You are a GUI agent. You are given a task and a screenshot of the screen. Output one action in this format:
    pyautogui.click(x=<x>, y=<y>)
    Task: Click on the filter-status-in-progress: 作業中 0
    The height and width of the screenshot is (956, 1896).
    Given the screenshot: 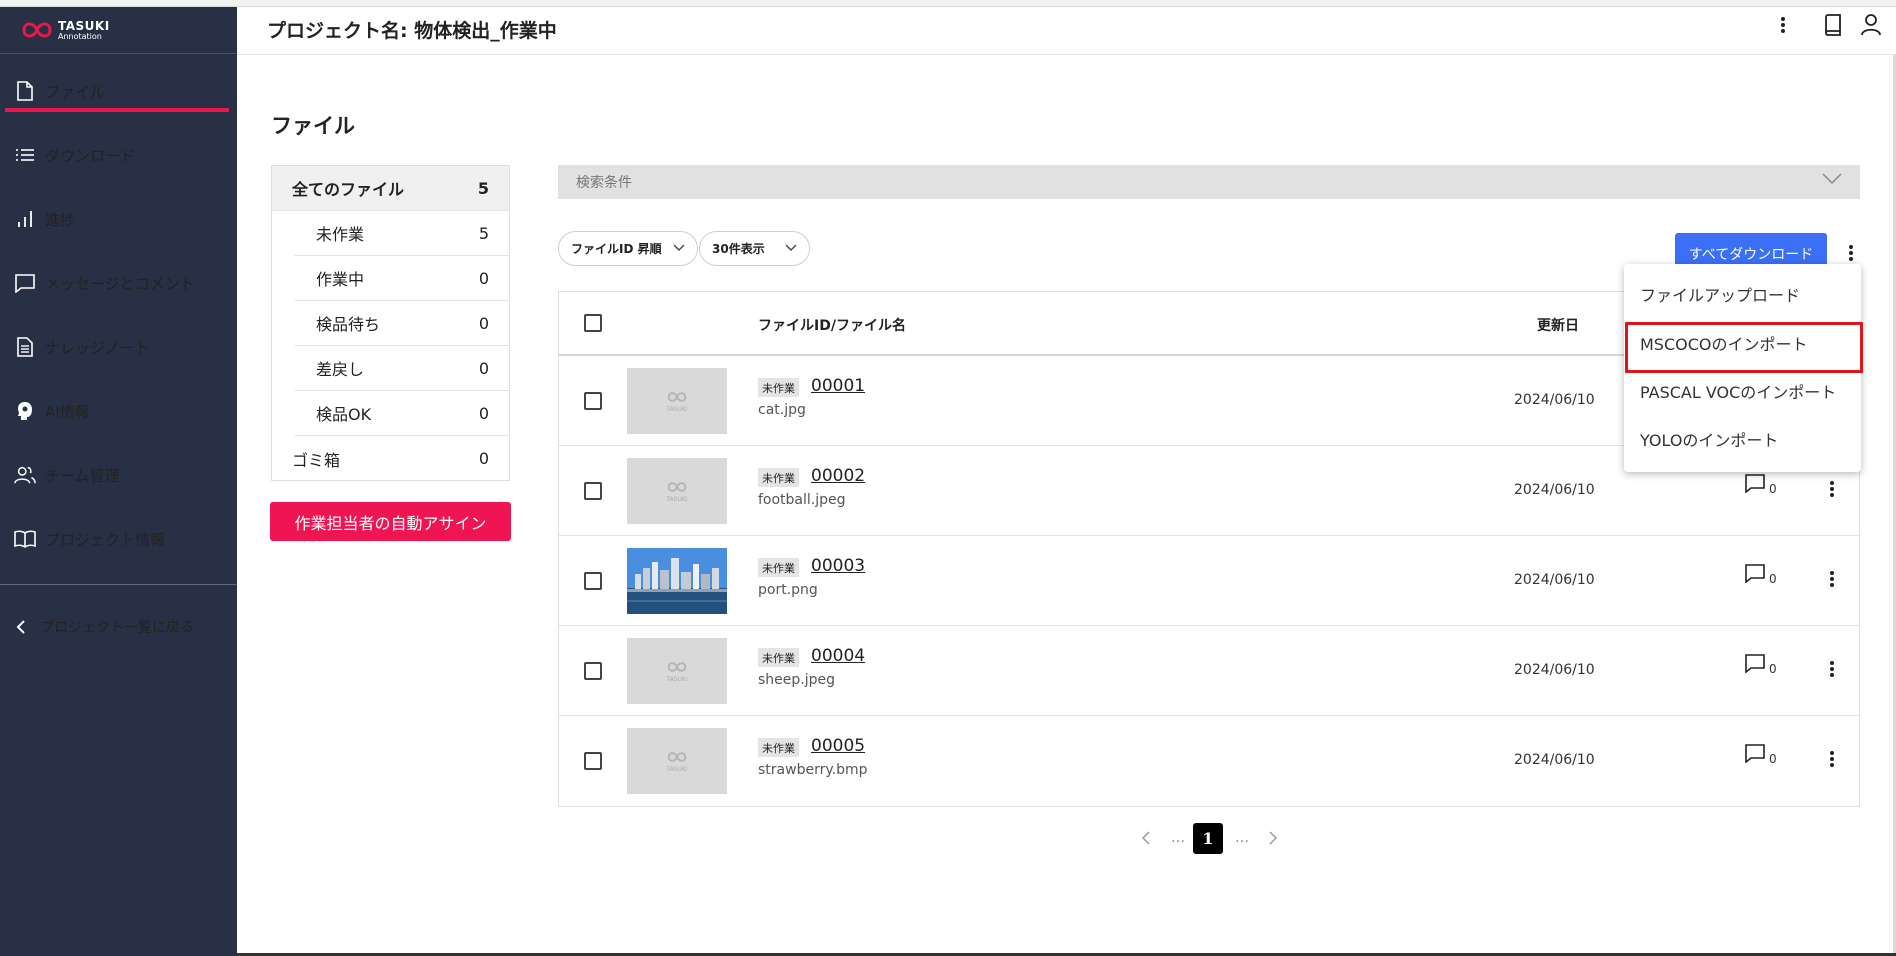 What is the action you would take?
    pyautogui.click(x=401, y=278)
    